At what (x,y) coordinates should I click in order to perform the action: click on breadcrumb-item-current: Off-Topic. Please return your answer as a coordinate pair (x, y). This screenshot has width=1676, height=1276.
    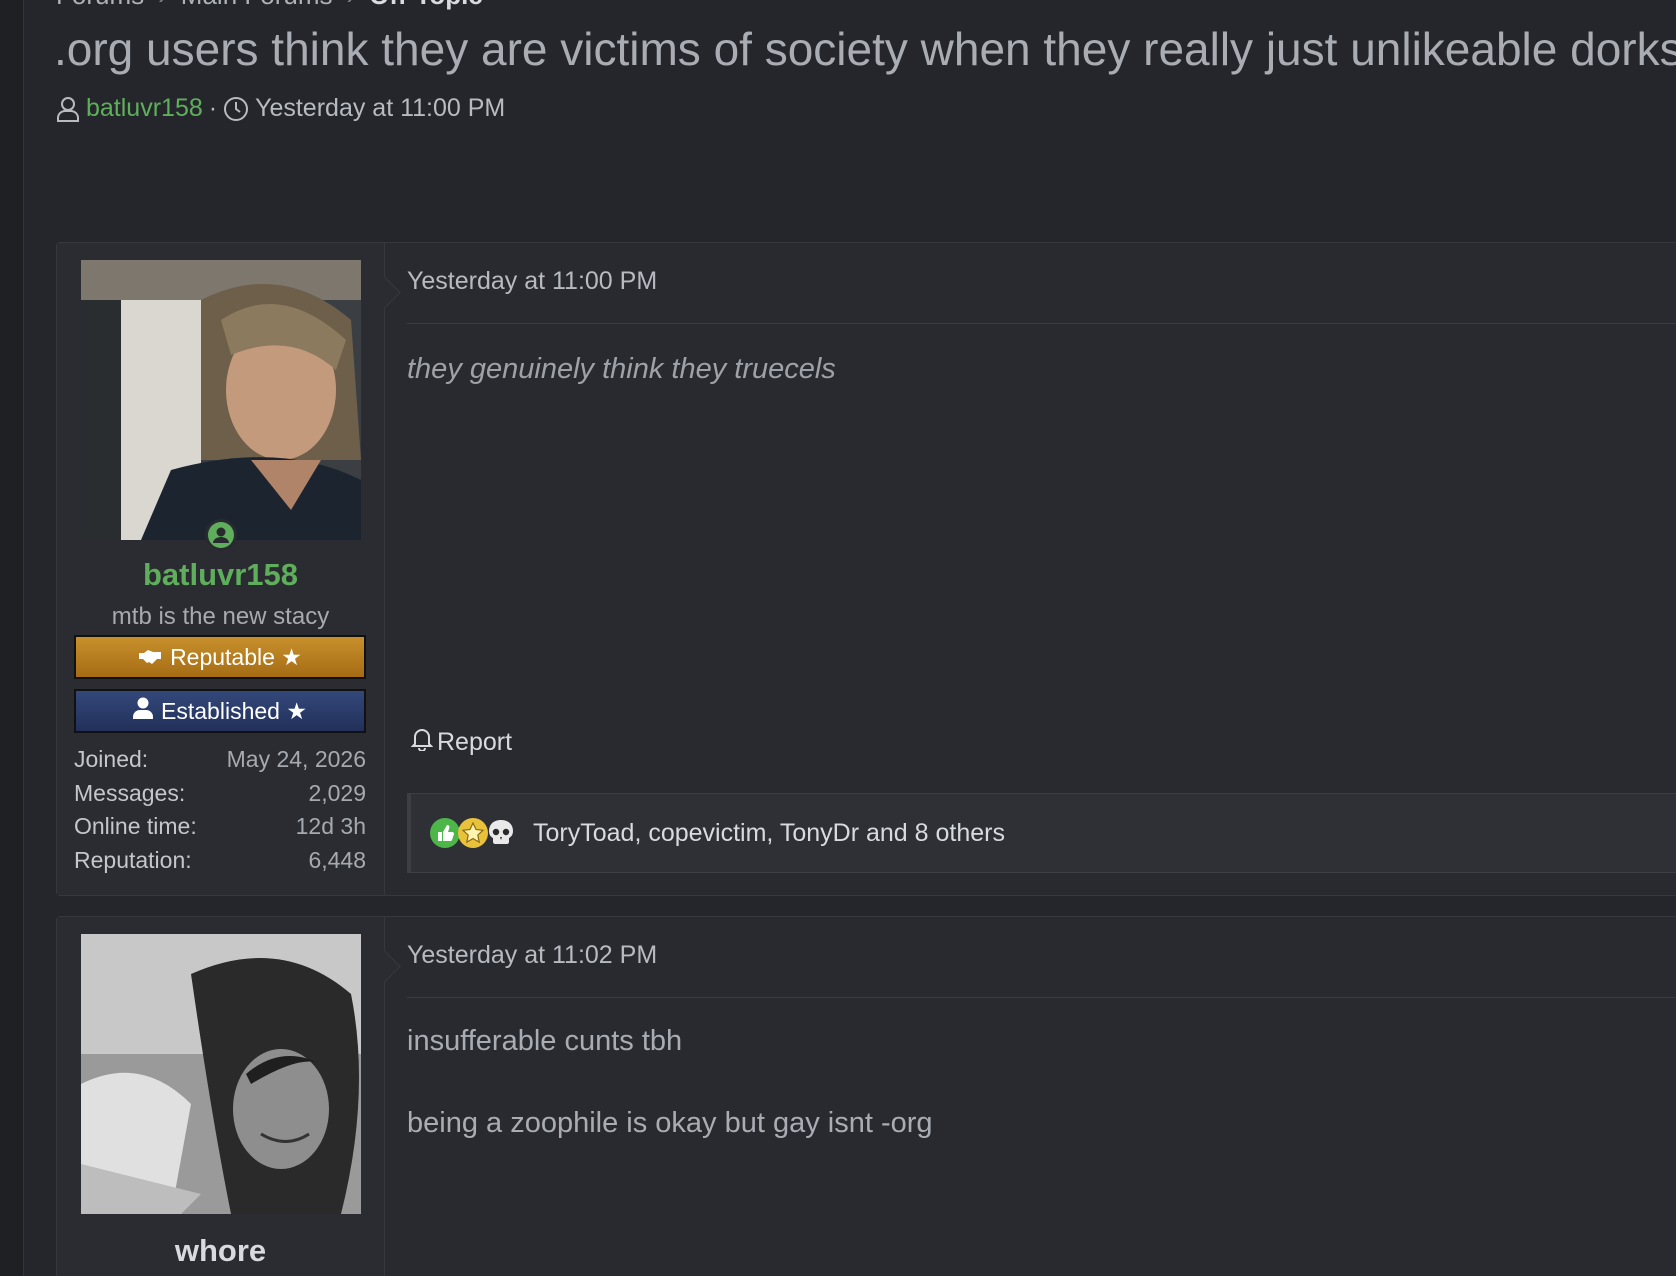
    Looking at the image, I should click on (426, 5).